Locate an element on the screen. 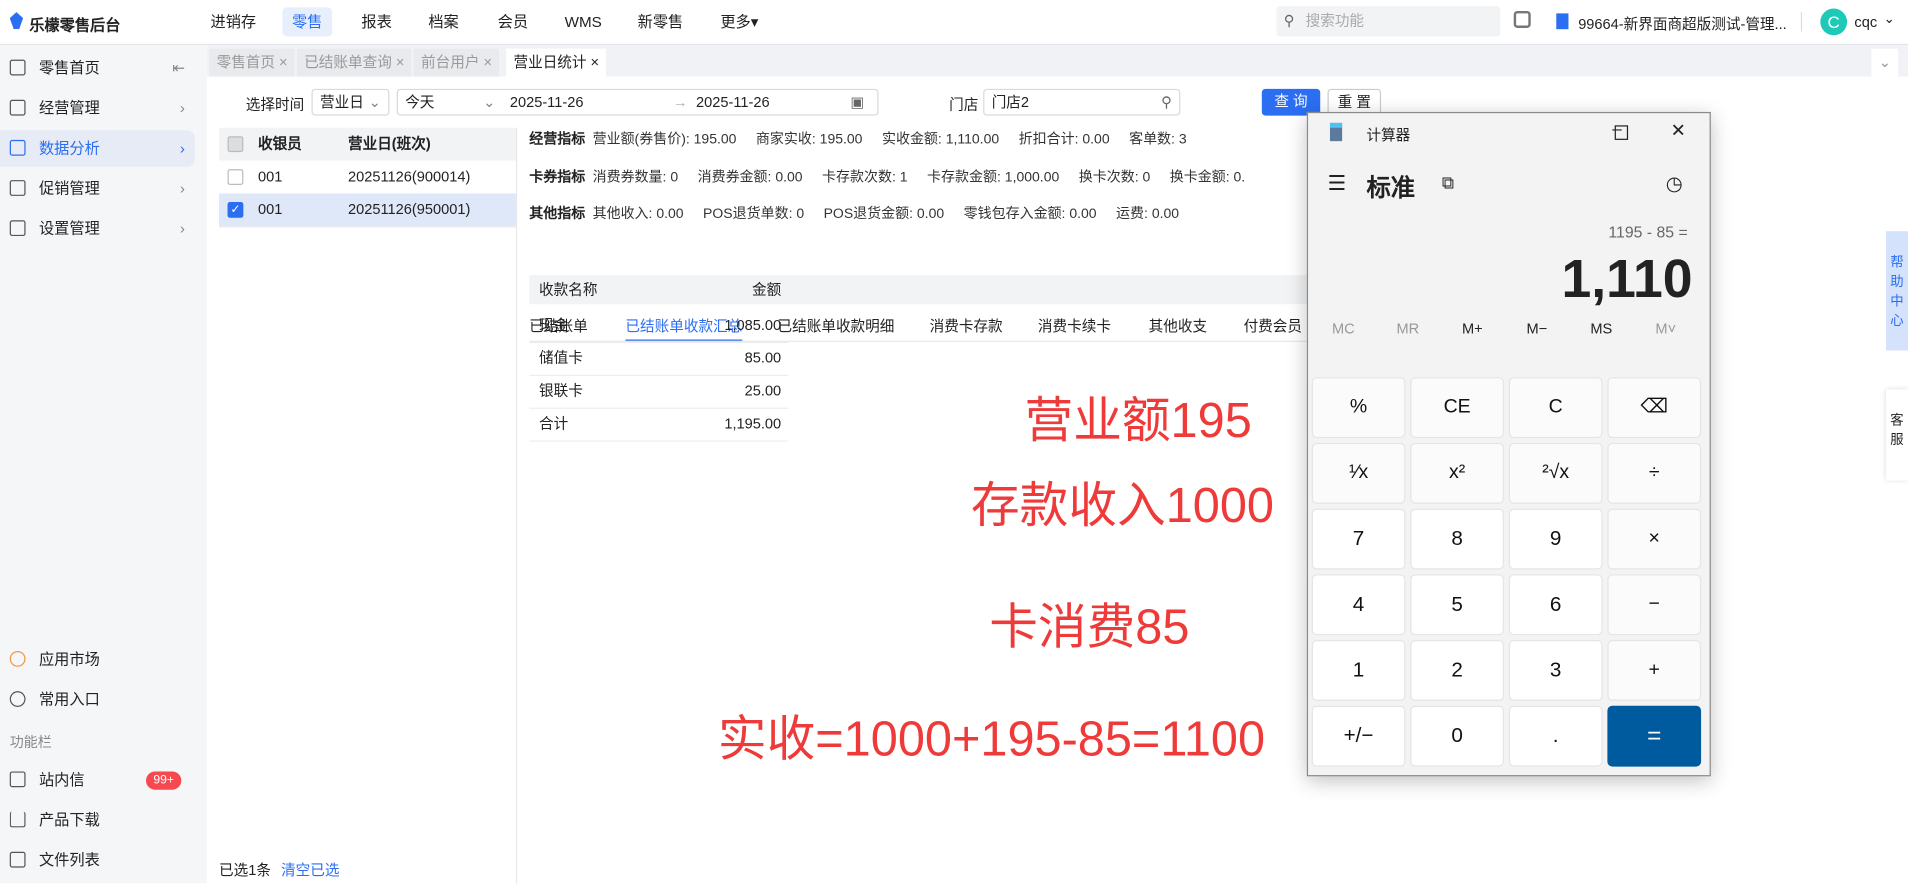 This screenshot has height=884, width=1908. date-from: 2025-11-26 is located at coordinates (547, 102).